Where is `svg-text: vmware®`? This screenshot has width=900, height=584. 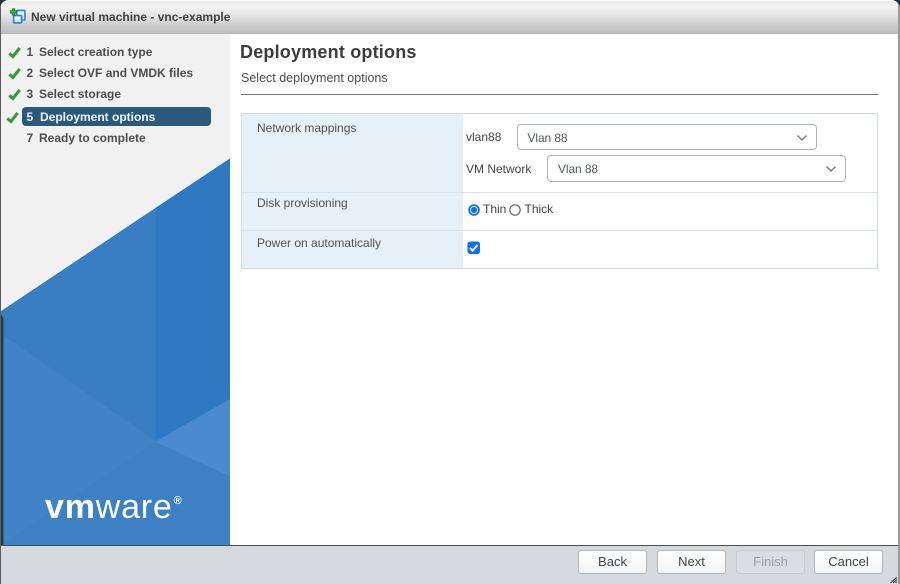 svg-text: vmware® is located at coordinates (113, 507).